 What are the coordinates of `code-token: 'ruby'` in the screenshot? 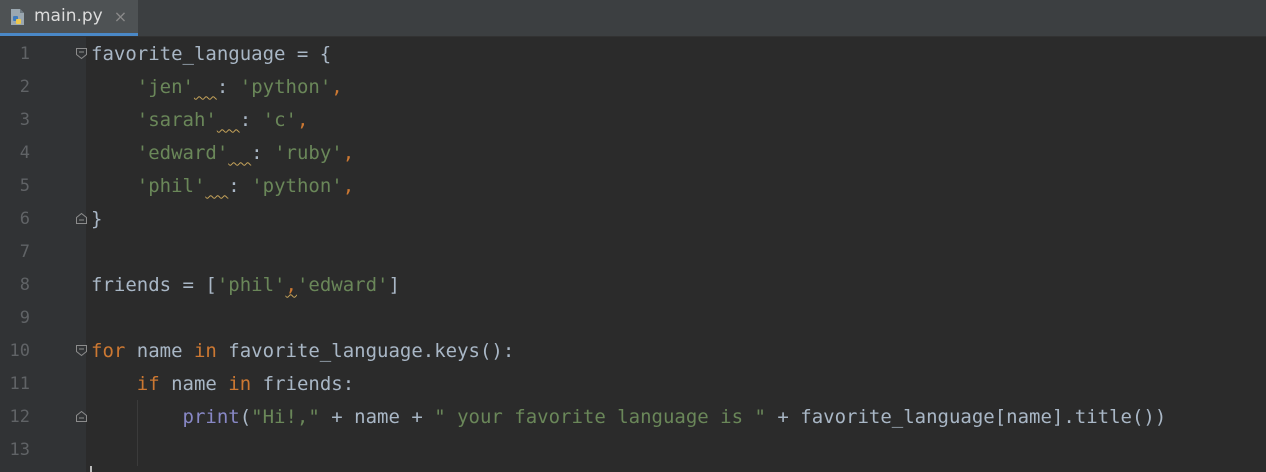 It's located at (308, 152).